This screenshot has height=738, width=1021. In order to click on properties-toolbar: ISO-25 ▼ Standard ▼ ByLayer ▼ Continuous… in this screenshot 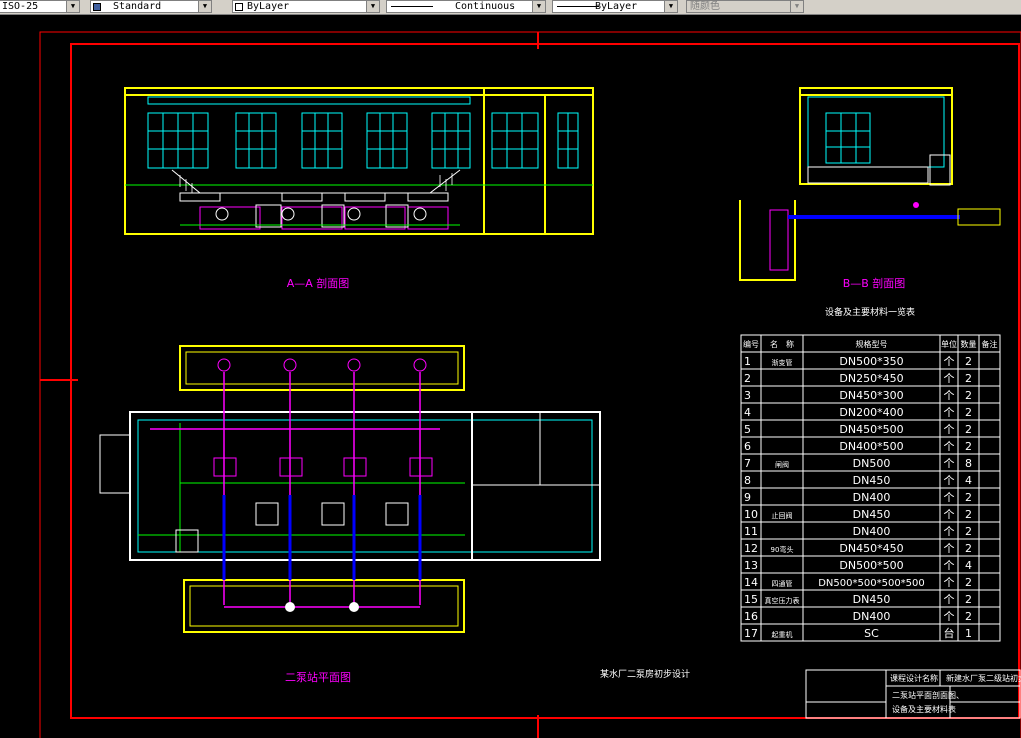, I will do `click(510, 7)`.